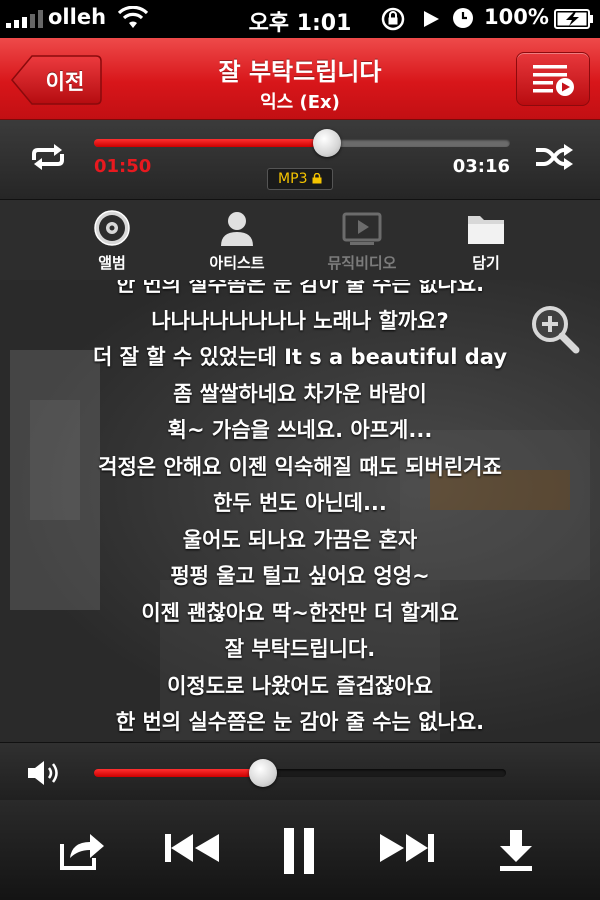 This screenshot has height=900, width=600. What do you see at coordinates (481, 166) in the screenshot?
I see `total-duration: 03:16` at bounding box center [481, 166].